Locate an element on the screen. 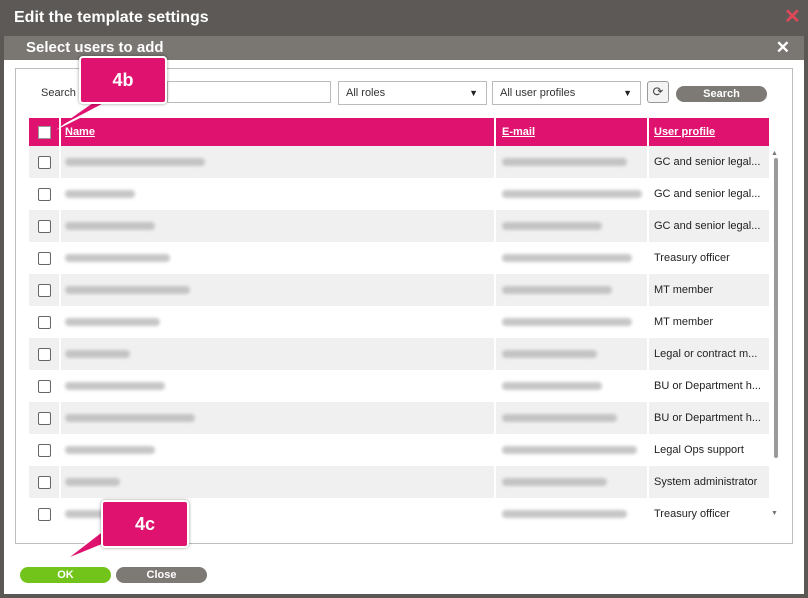 Image resolution: width=808 pixels, height=598 pixels. user-profile-cell: System administrator is located at coordinates (706, 482).